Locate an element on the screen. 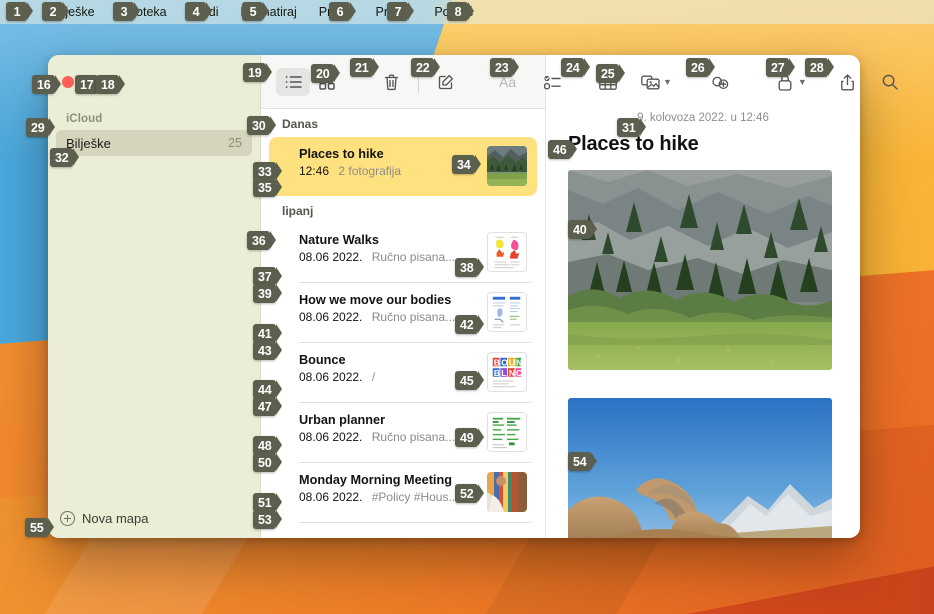 The height and width of the screenshot is (614, 934). note-list-item: Places to hike 12:46 2 fotografija is located at coordinates (403, 166).